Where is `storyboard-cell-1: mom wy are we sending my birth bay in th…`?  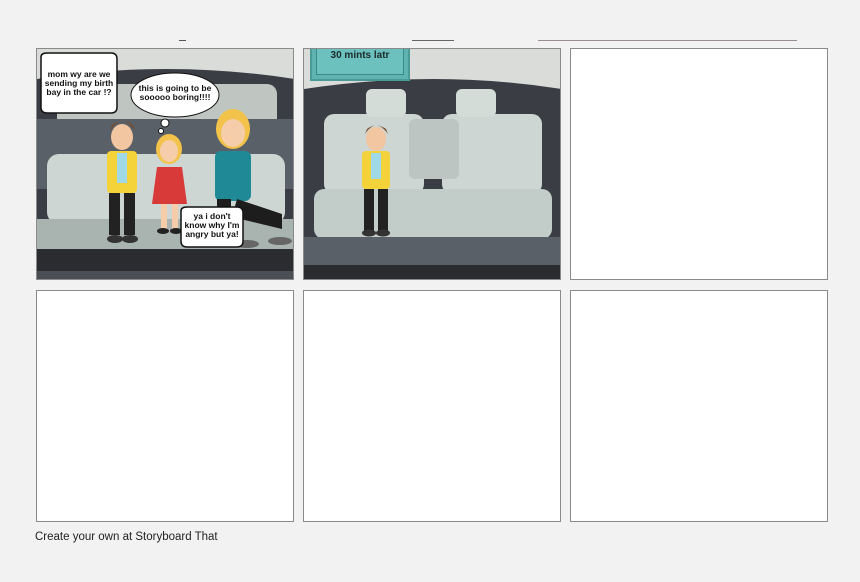 storyboard-cell-1: mom wy are we sending my birth bay in th… is located at coordinates (165, 164).